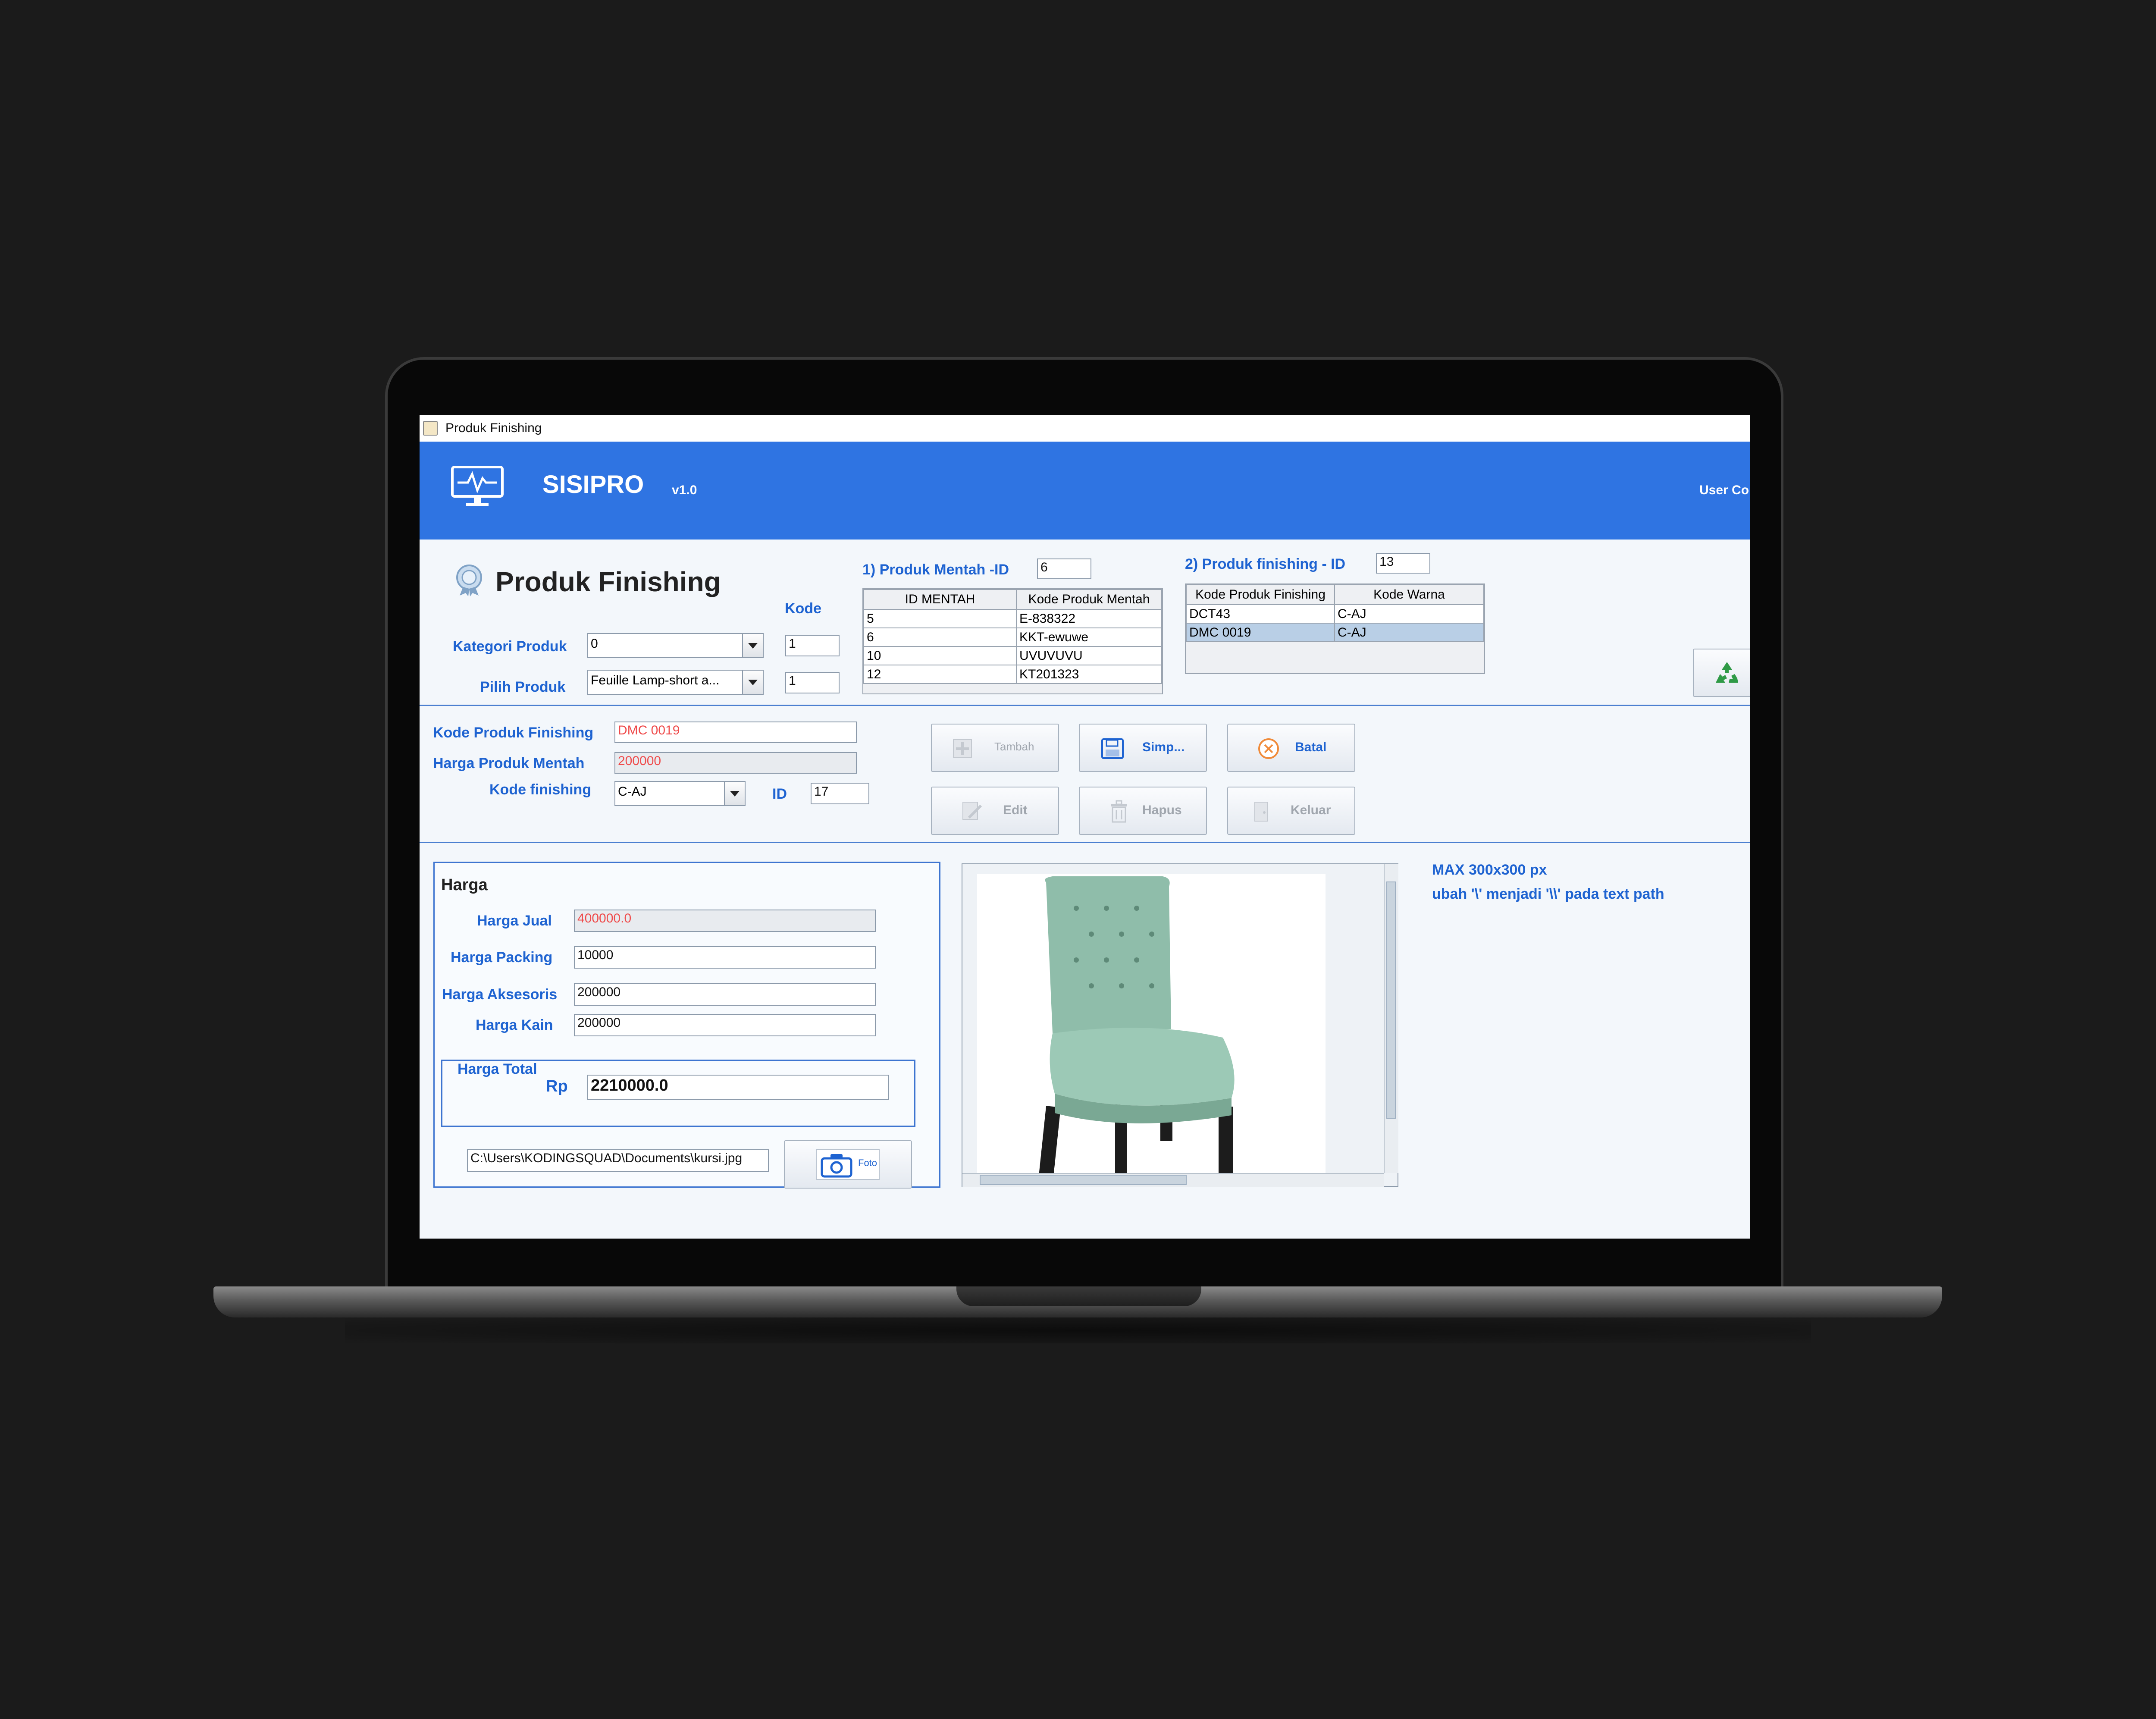 This screenshot has width=2156, height=1719. What do you see at coordinates (1137, 1026) in the screenshot?
I see `chair-image` at bounding box center [1137, 1026].